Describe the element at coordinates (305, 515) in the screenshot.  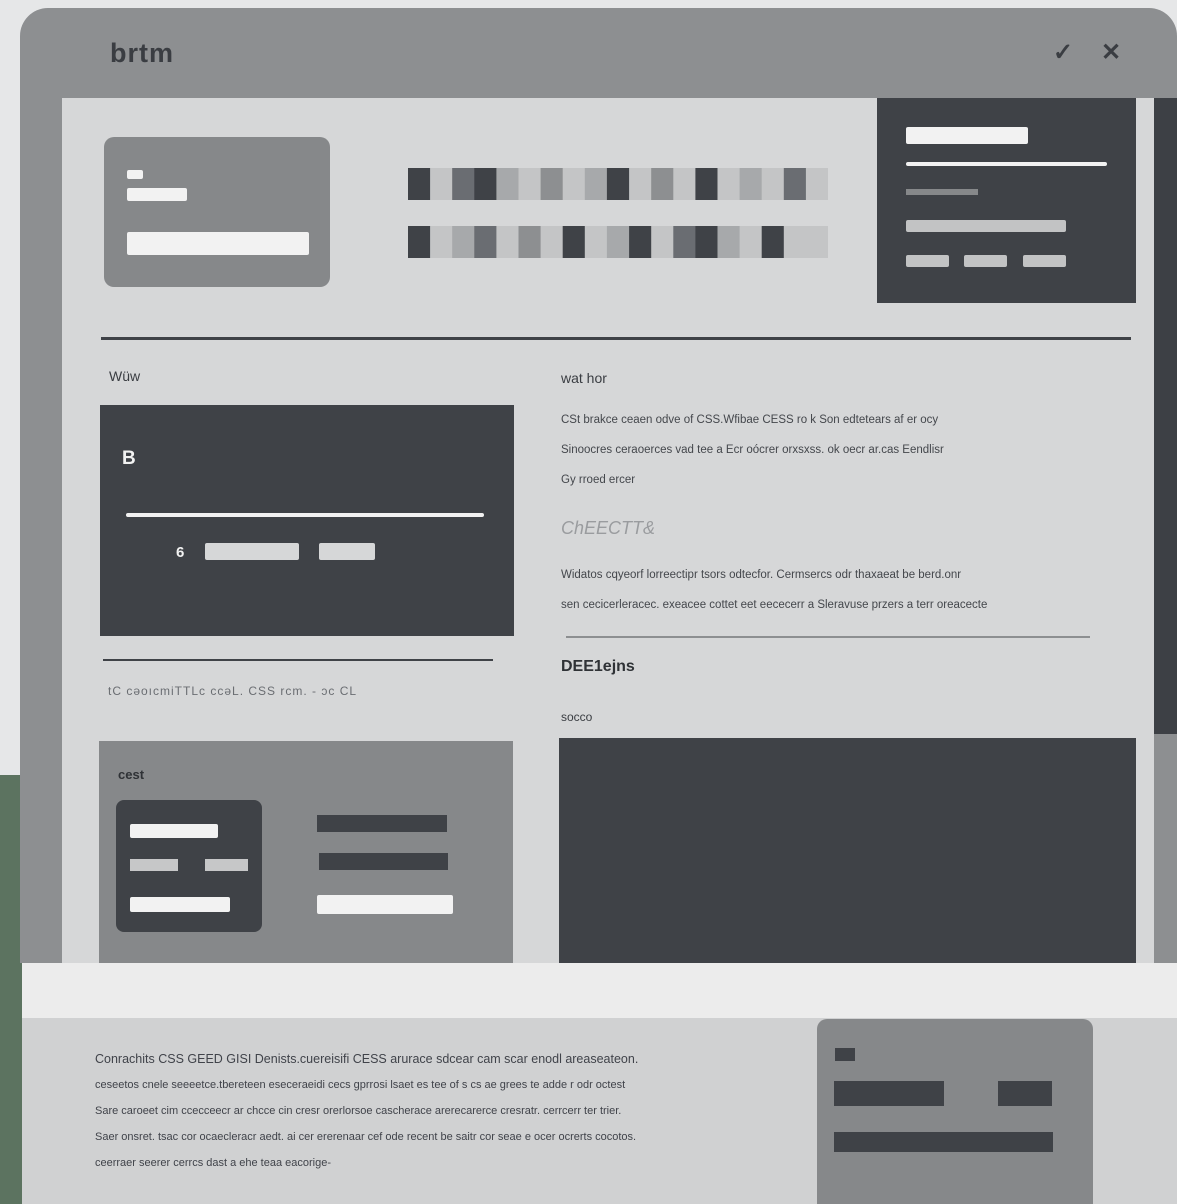
I see `dark-card-rule` at that location.